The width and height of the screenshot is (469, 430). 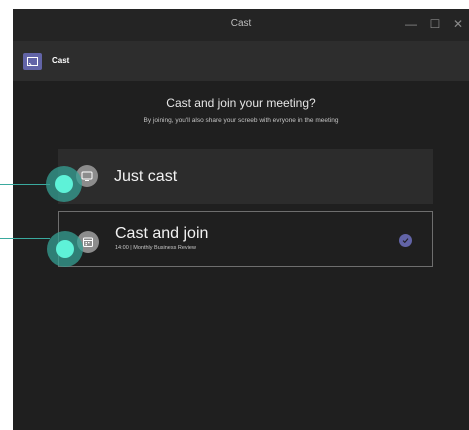 What do you see at coordinates (155, 248) in the screenshot?
I see `meeting-details: 14:00 | Monthly Business Review` at bounding box center [155, 248].